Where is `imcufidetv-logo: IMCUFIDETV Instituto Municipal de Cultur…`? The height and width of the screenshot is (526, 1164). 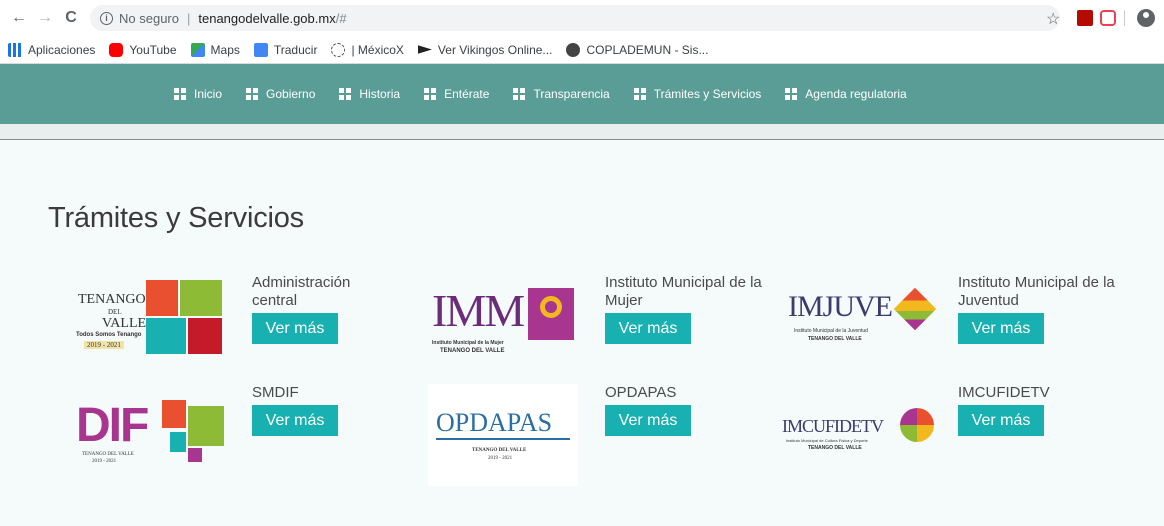 imcufidetv-logo: IMCUFIDETV Instituto Municipal de Cultur… is located at coordinates (859, 434).